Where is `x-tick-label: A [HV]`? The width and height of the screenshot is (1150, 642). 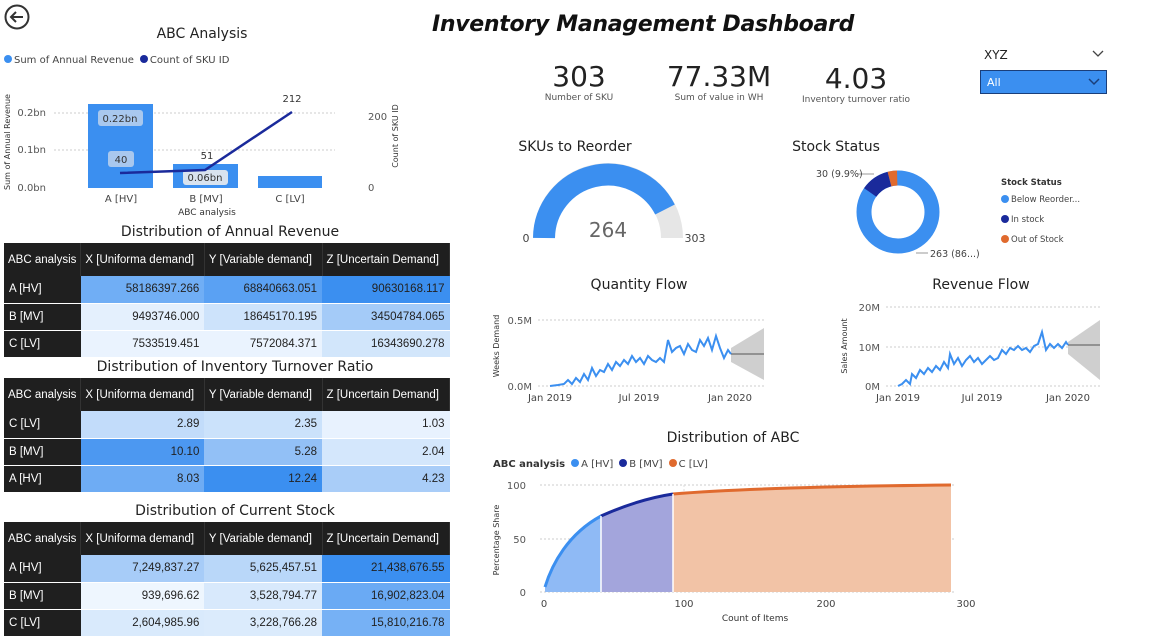 x-tick-label: A [HV] is located at coordinates (121, 199).